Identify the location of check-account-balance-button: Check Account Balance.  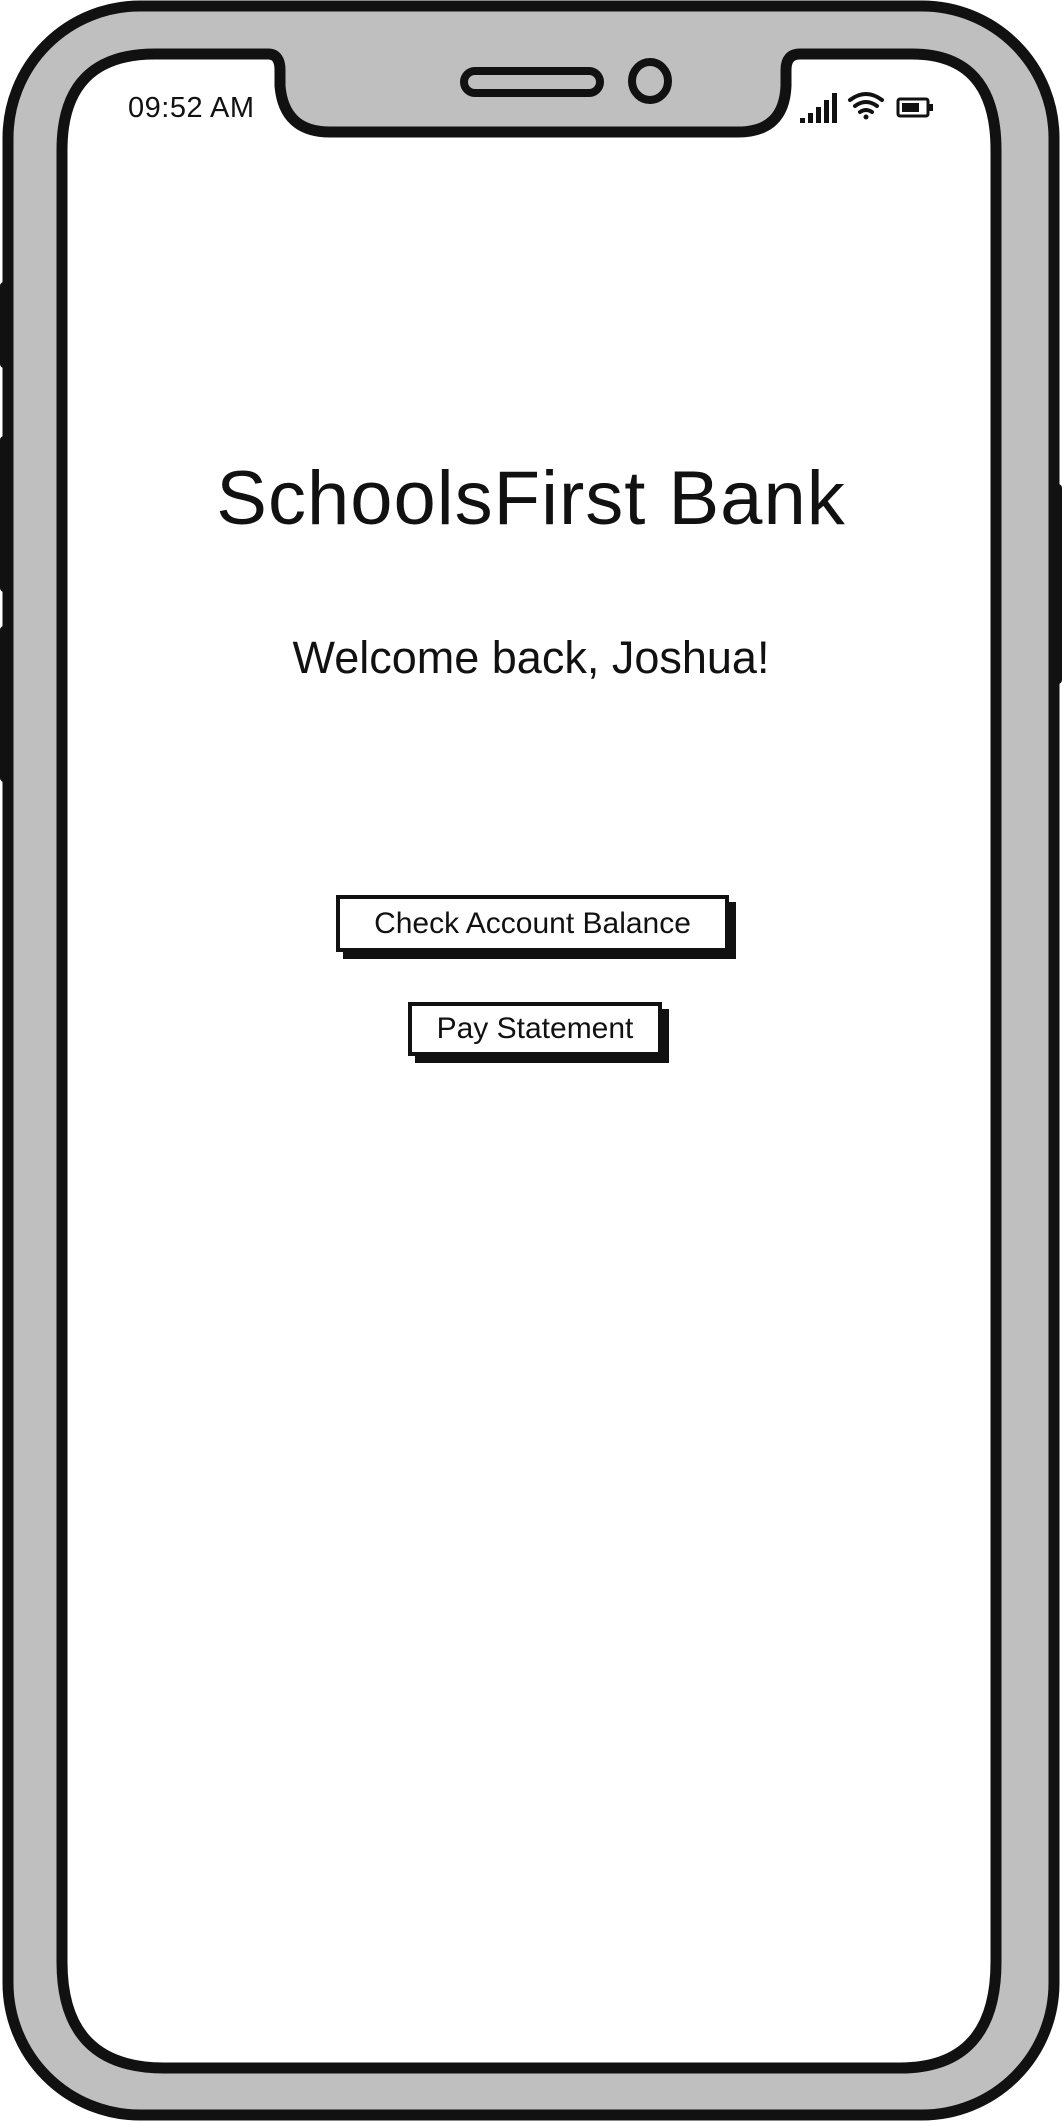
(532, 923).